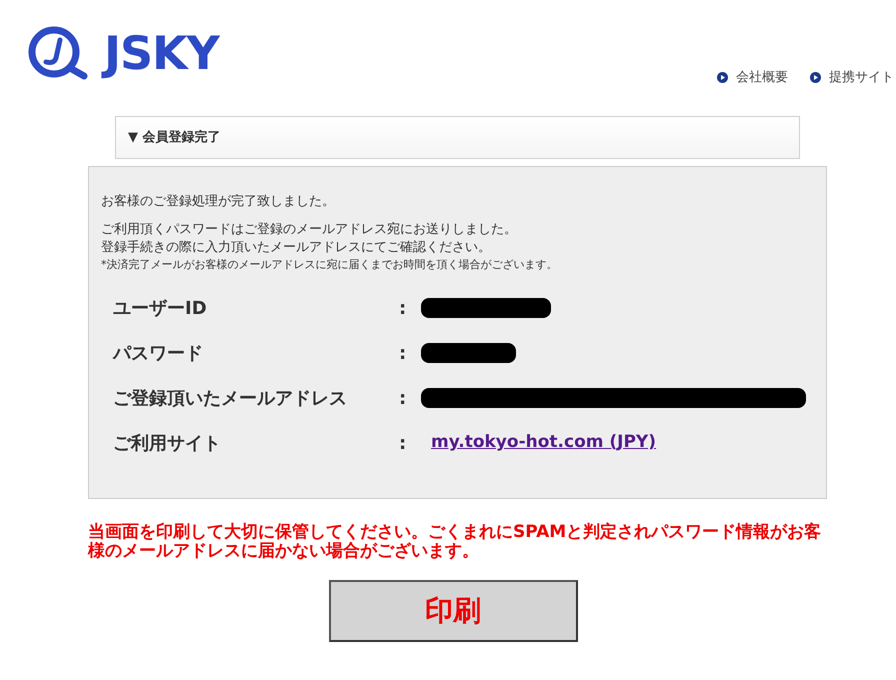 The image size is (896, 680). What do you see at coordinates (167, 444) in the screenshot?
I see `field-label: ご利用サイト` at bounding box center [167, 444].